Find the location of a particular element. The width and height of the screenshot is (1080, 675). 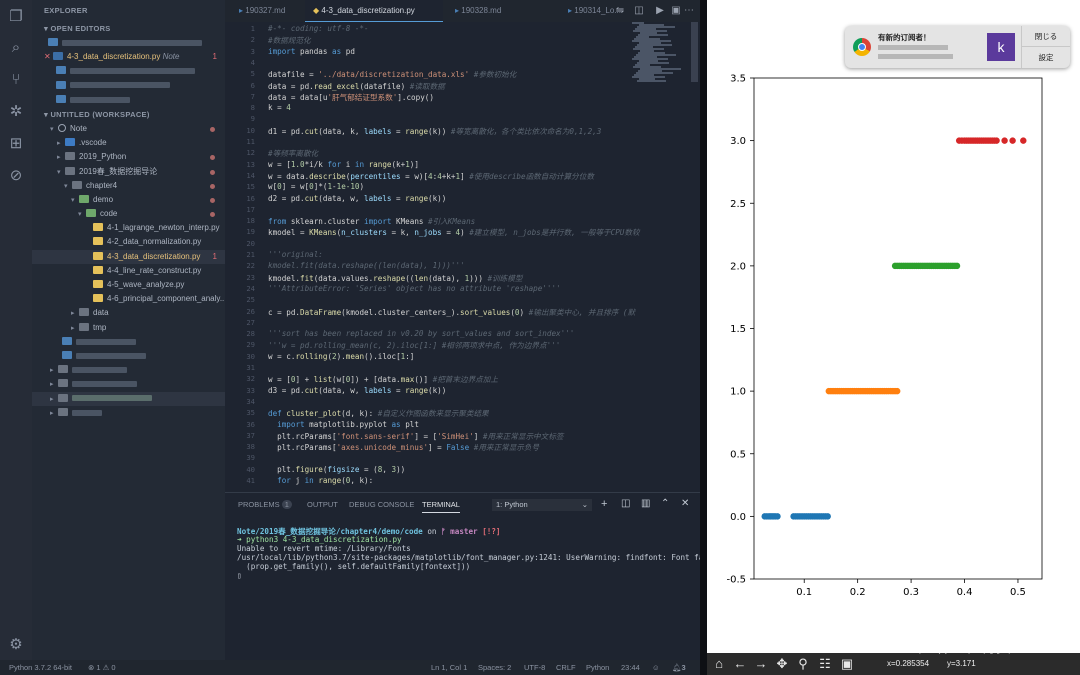

code-line: import matplotlib.pyplot as plt is located at coordinates (343, 424).